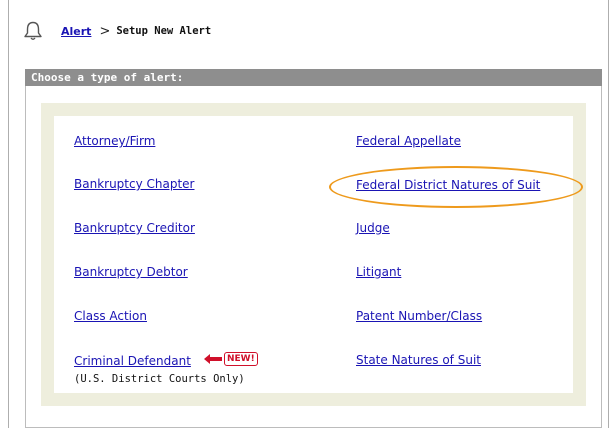 The image size is (609, 428). Describe the element at coordinates (114, 141) in the screenshot. I see `alert-type-attorney-firm: Attorney/Firm` at that location.